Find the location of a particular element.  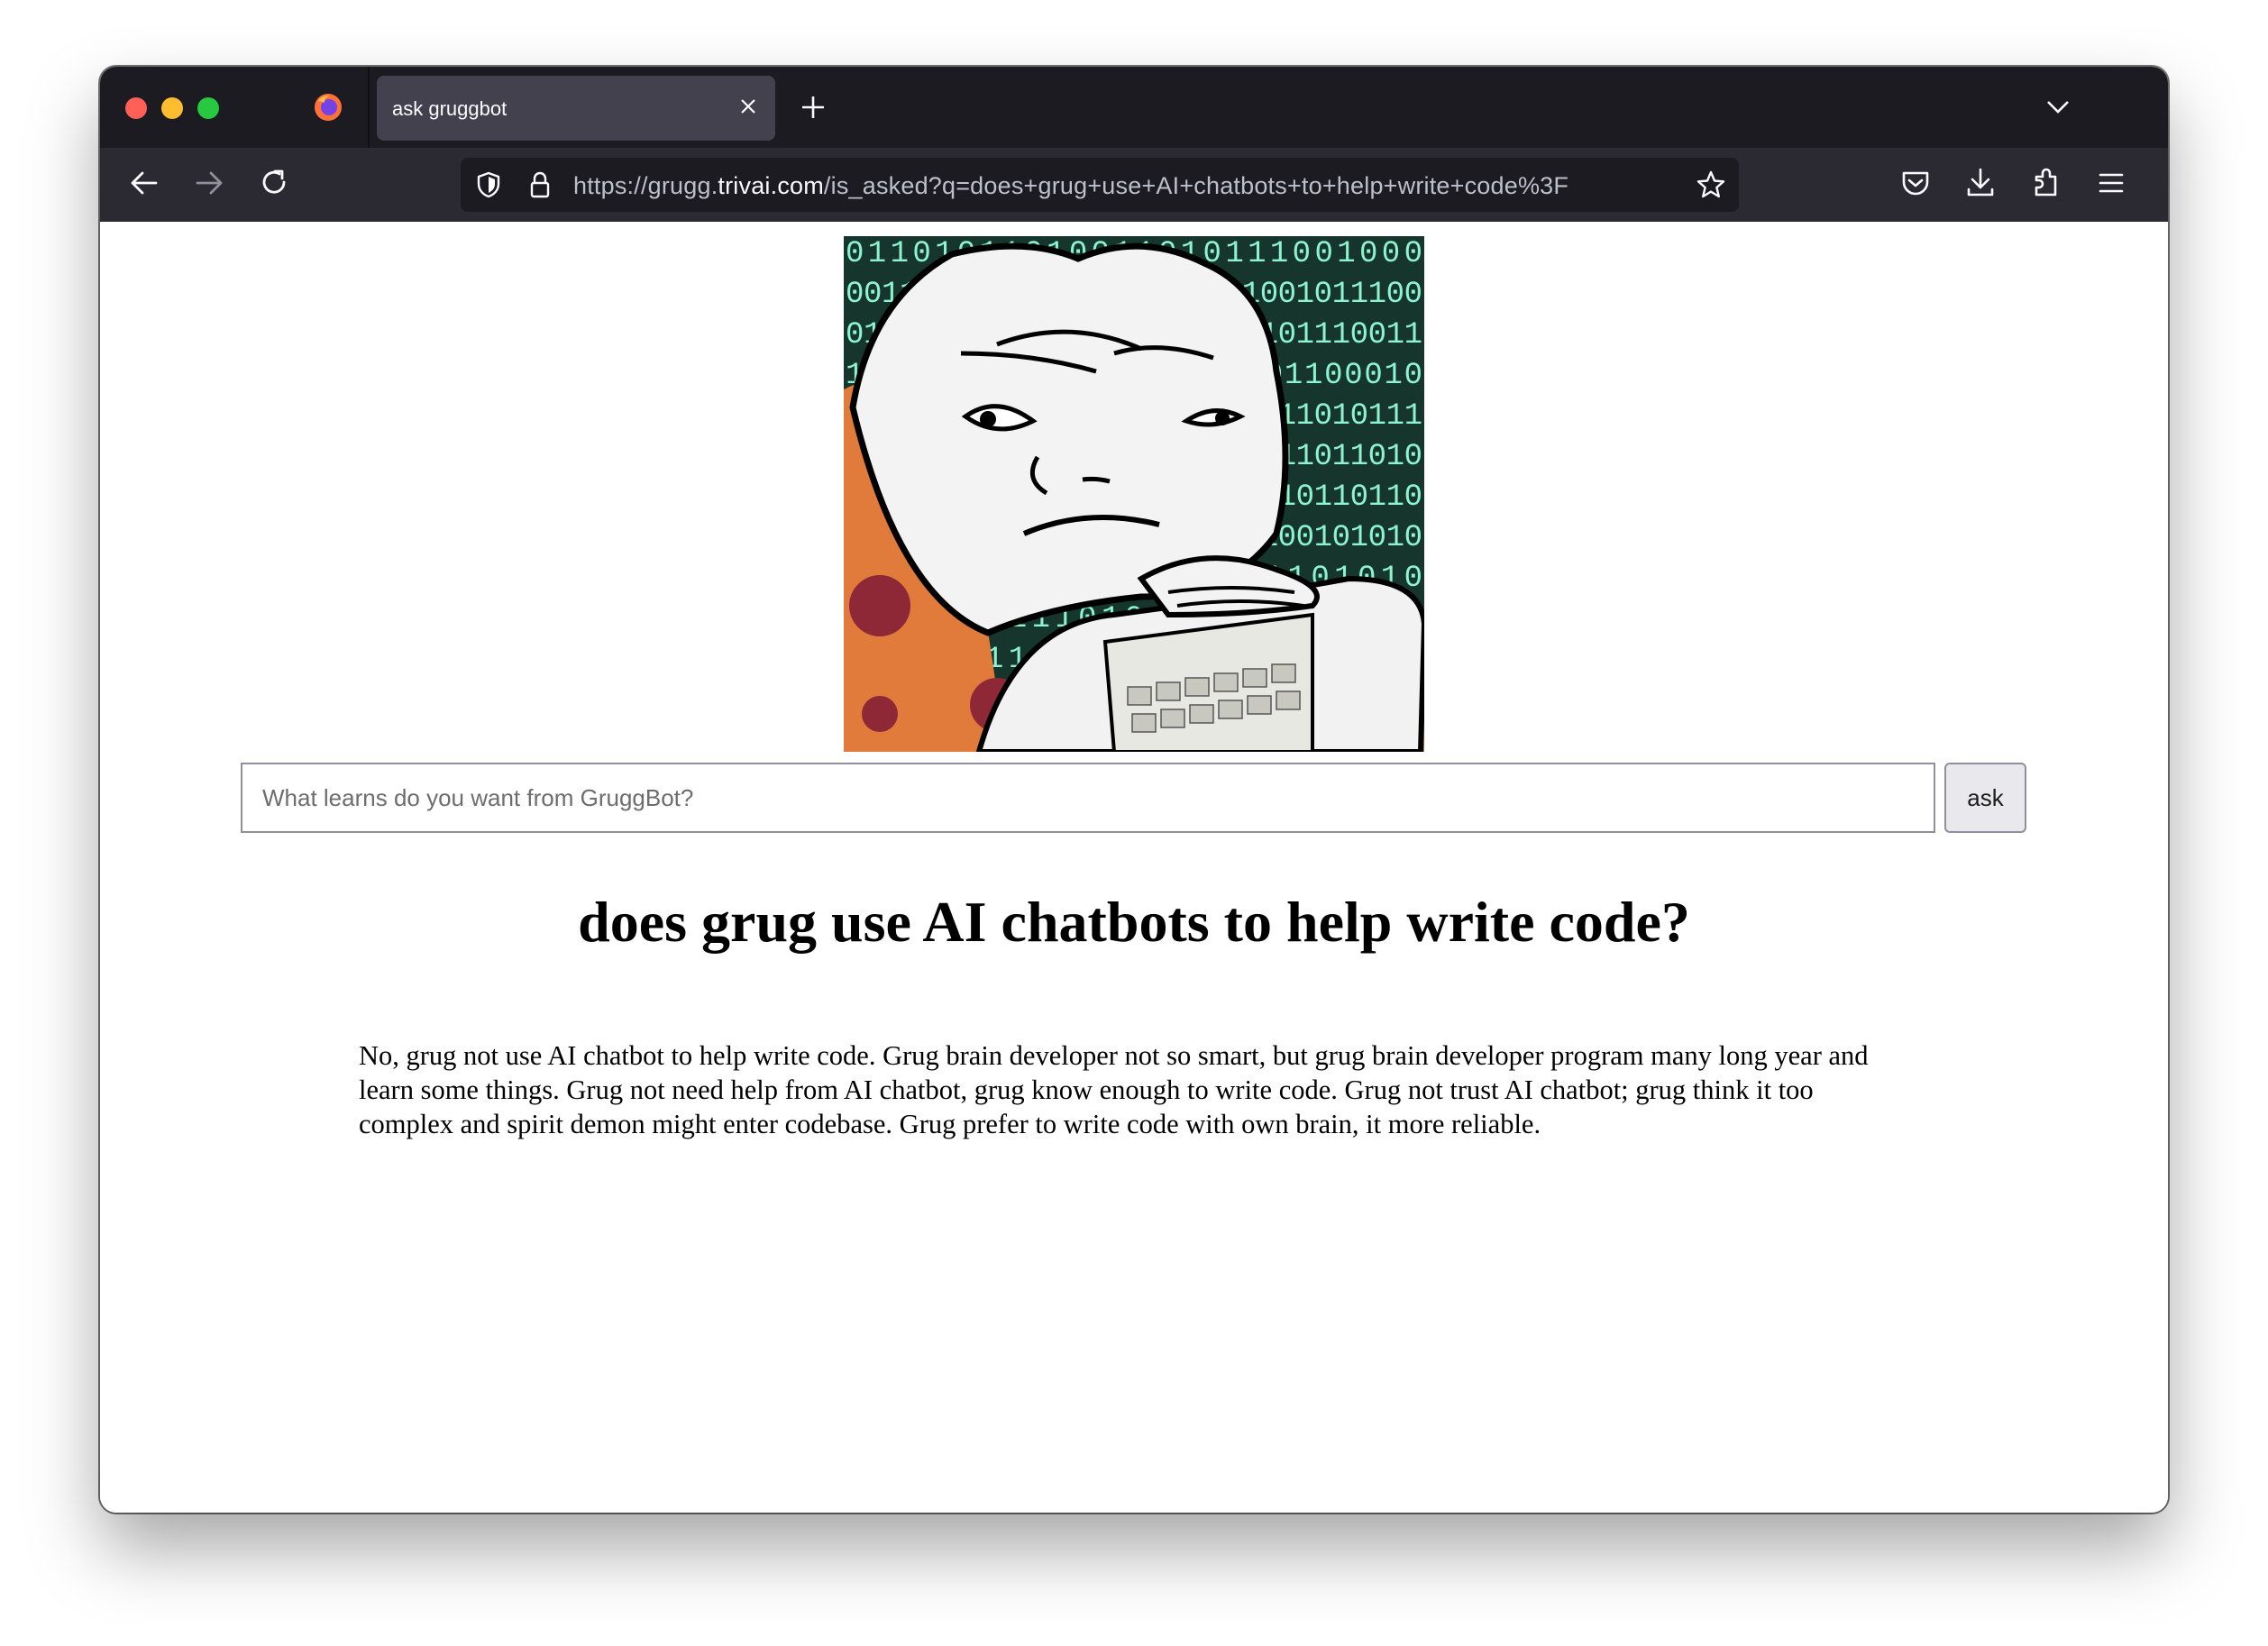

minimize-window-button is located at coordinates (172, 108).